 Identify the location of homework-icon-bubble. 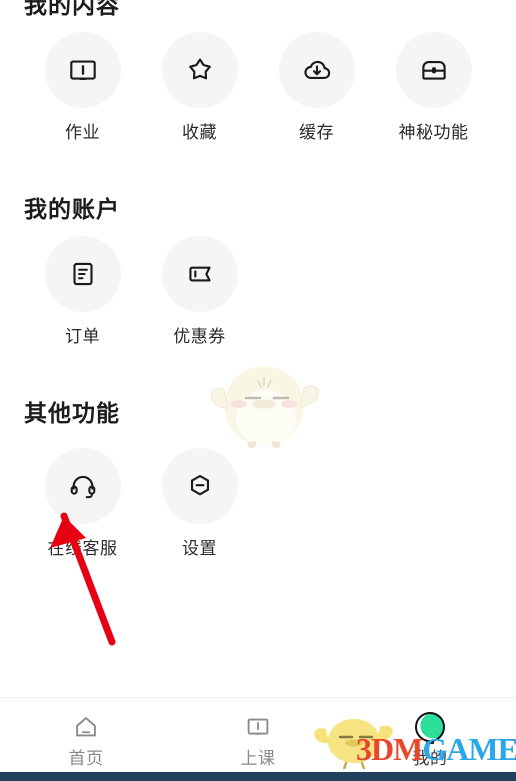
(82, 70).